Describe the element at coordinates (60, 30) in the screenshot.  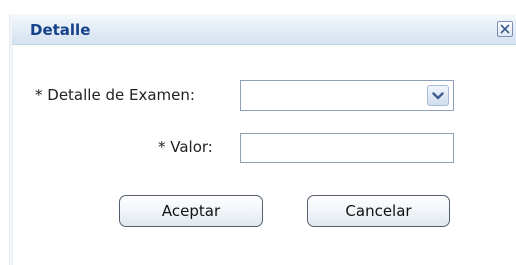
I see `dialog-title: Detalle` at that location.